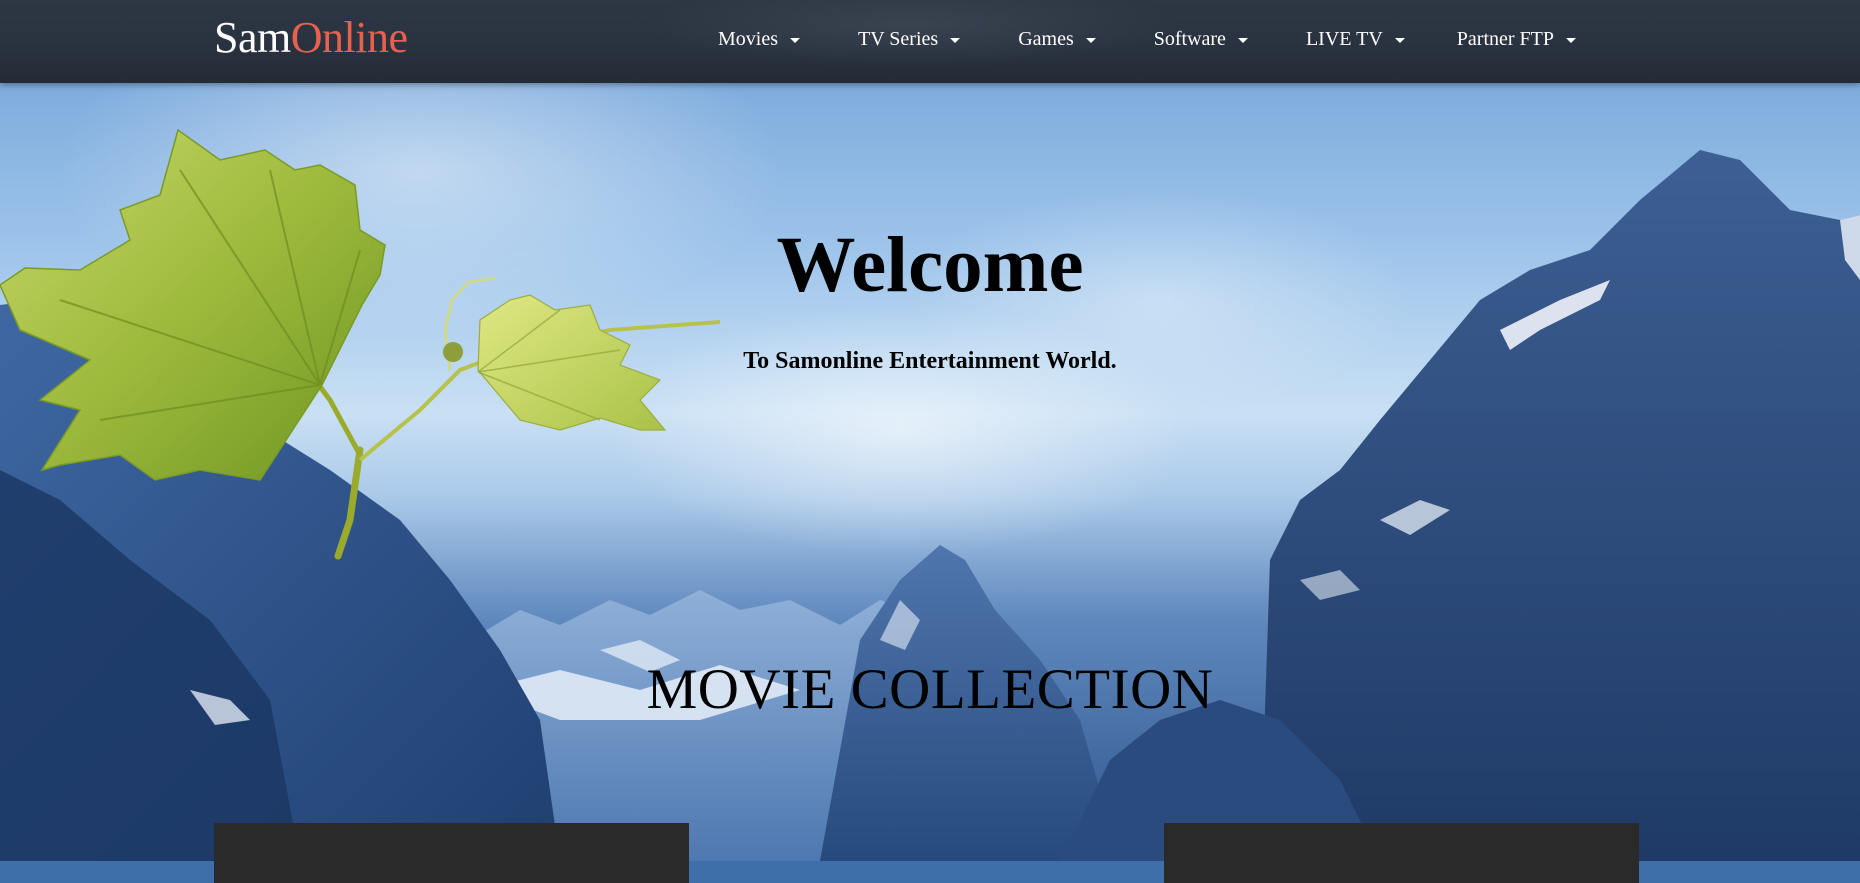 The image size is (1860, 883). I want to click on nav-item-software: Software, so click(1201, 39).